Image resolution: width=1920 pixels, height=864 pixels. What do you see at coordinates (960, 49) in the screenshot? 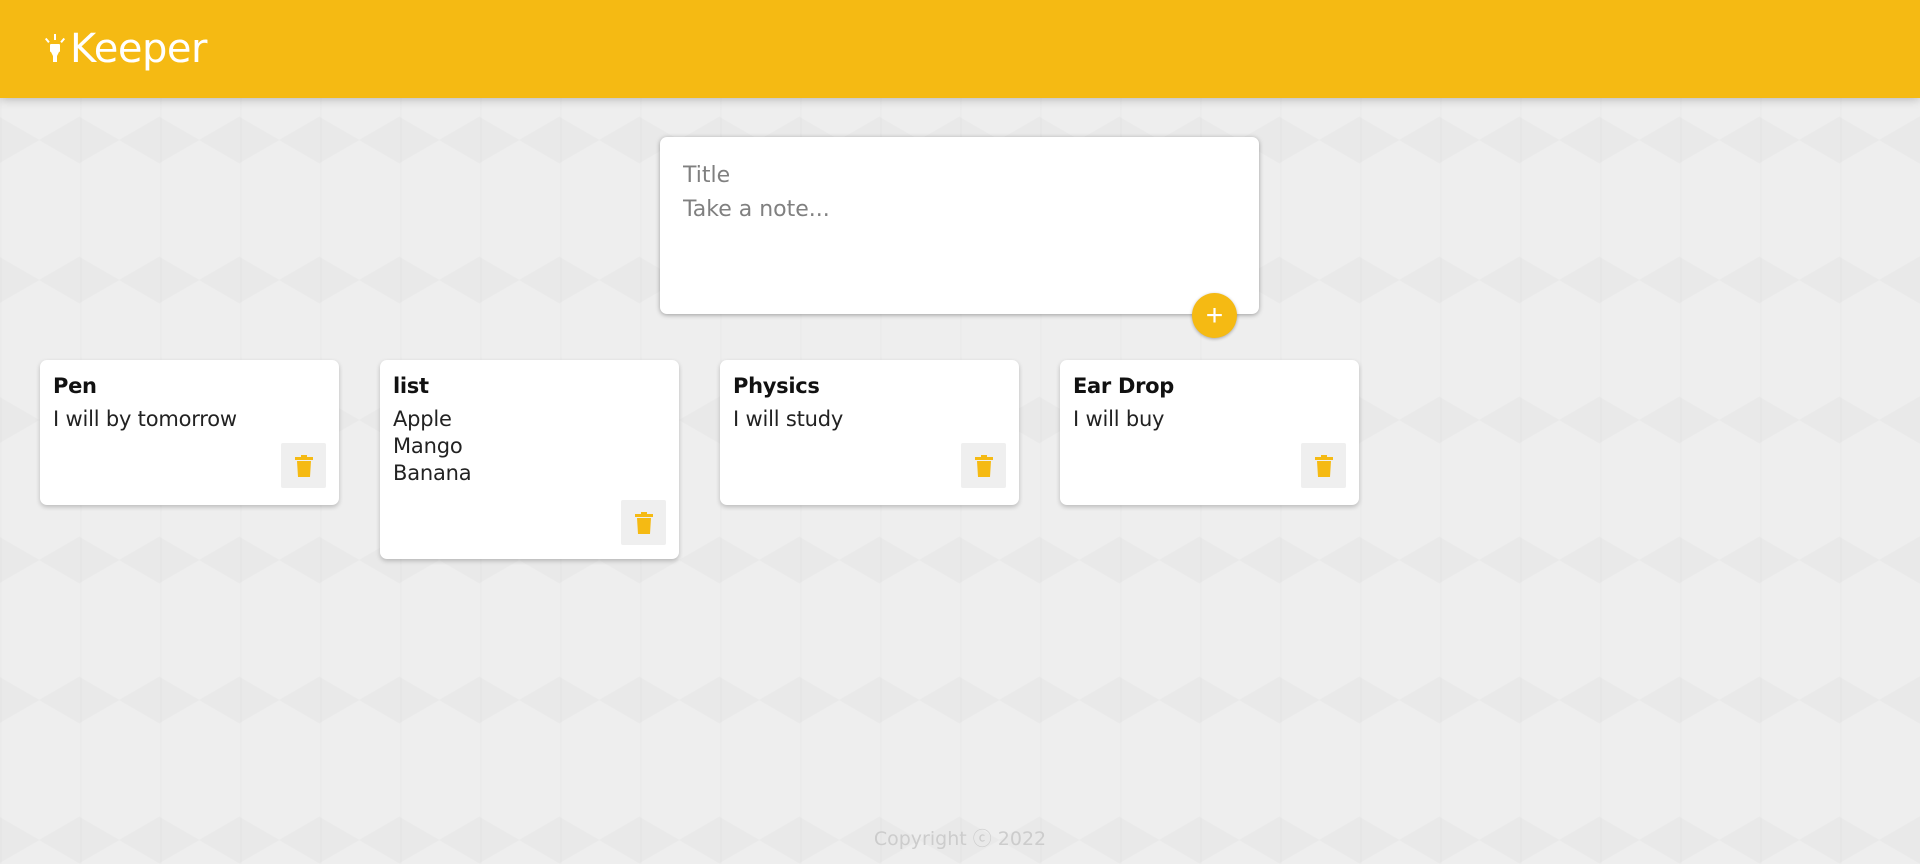
I see `app-header: Keeper` at bounding box center [960, 49].